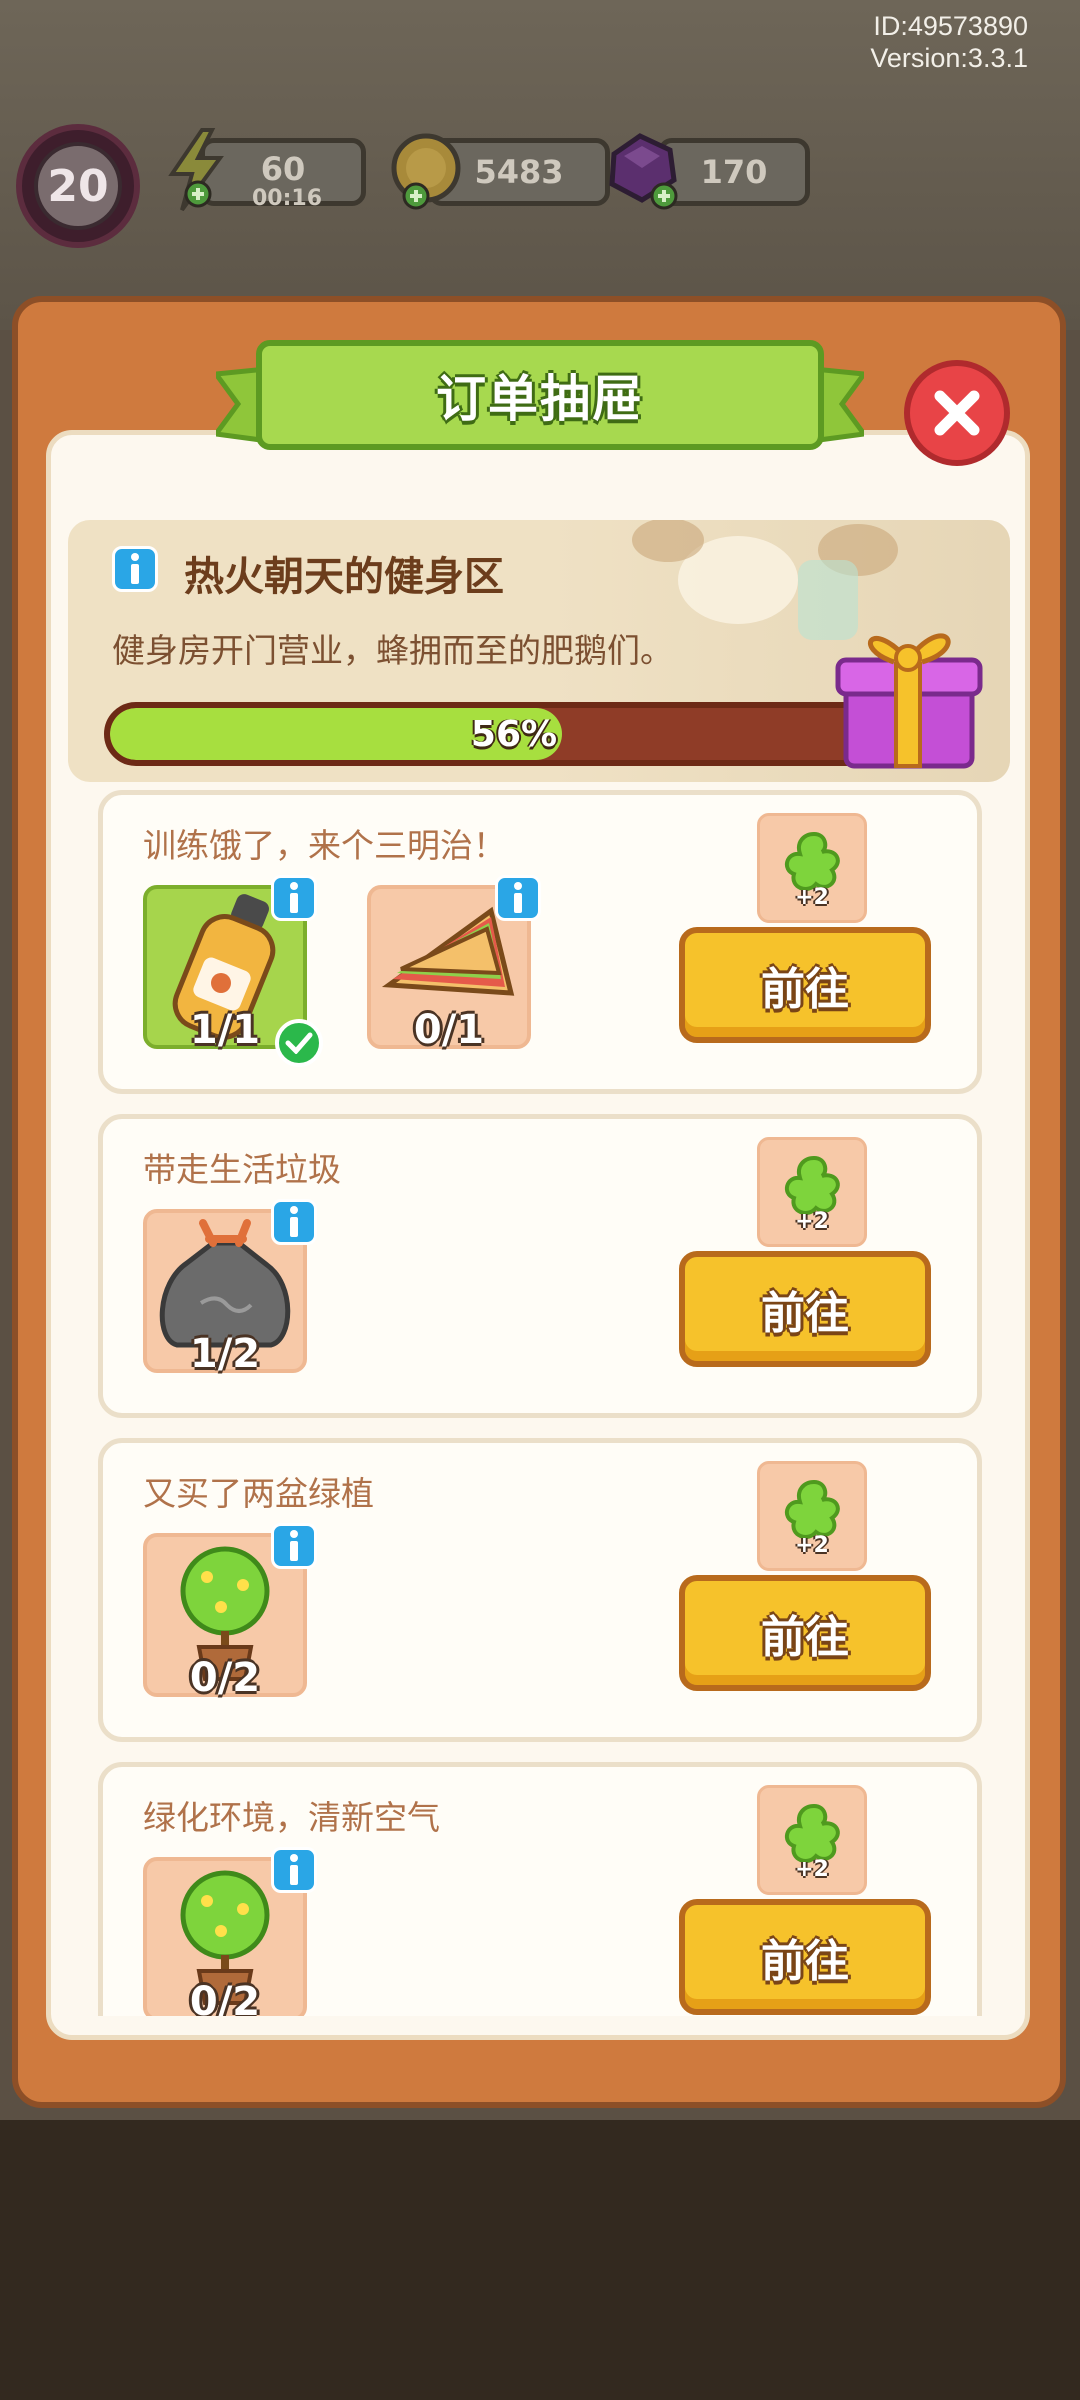  What do you see at coordinates (258, 1493) in the screenshot?
I see `order-title: 又买了两盆绿植` at bounding box center [258, 1493].